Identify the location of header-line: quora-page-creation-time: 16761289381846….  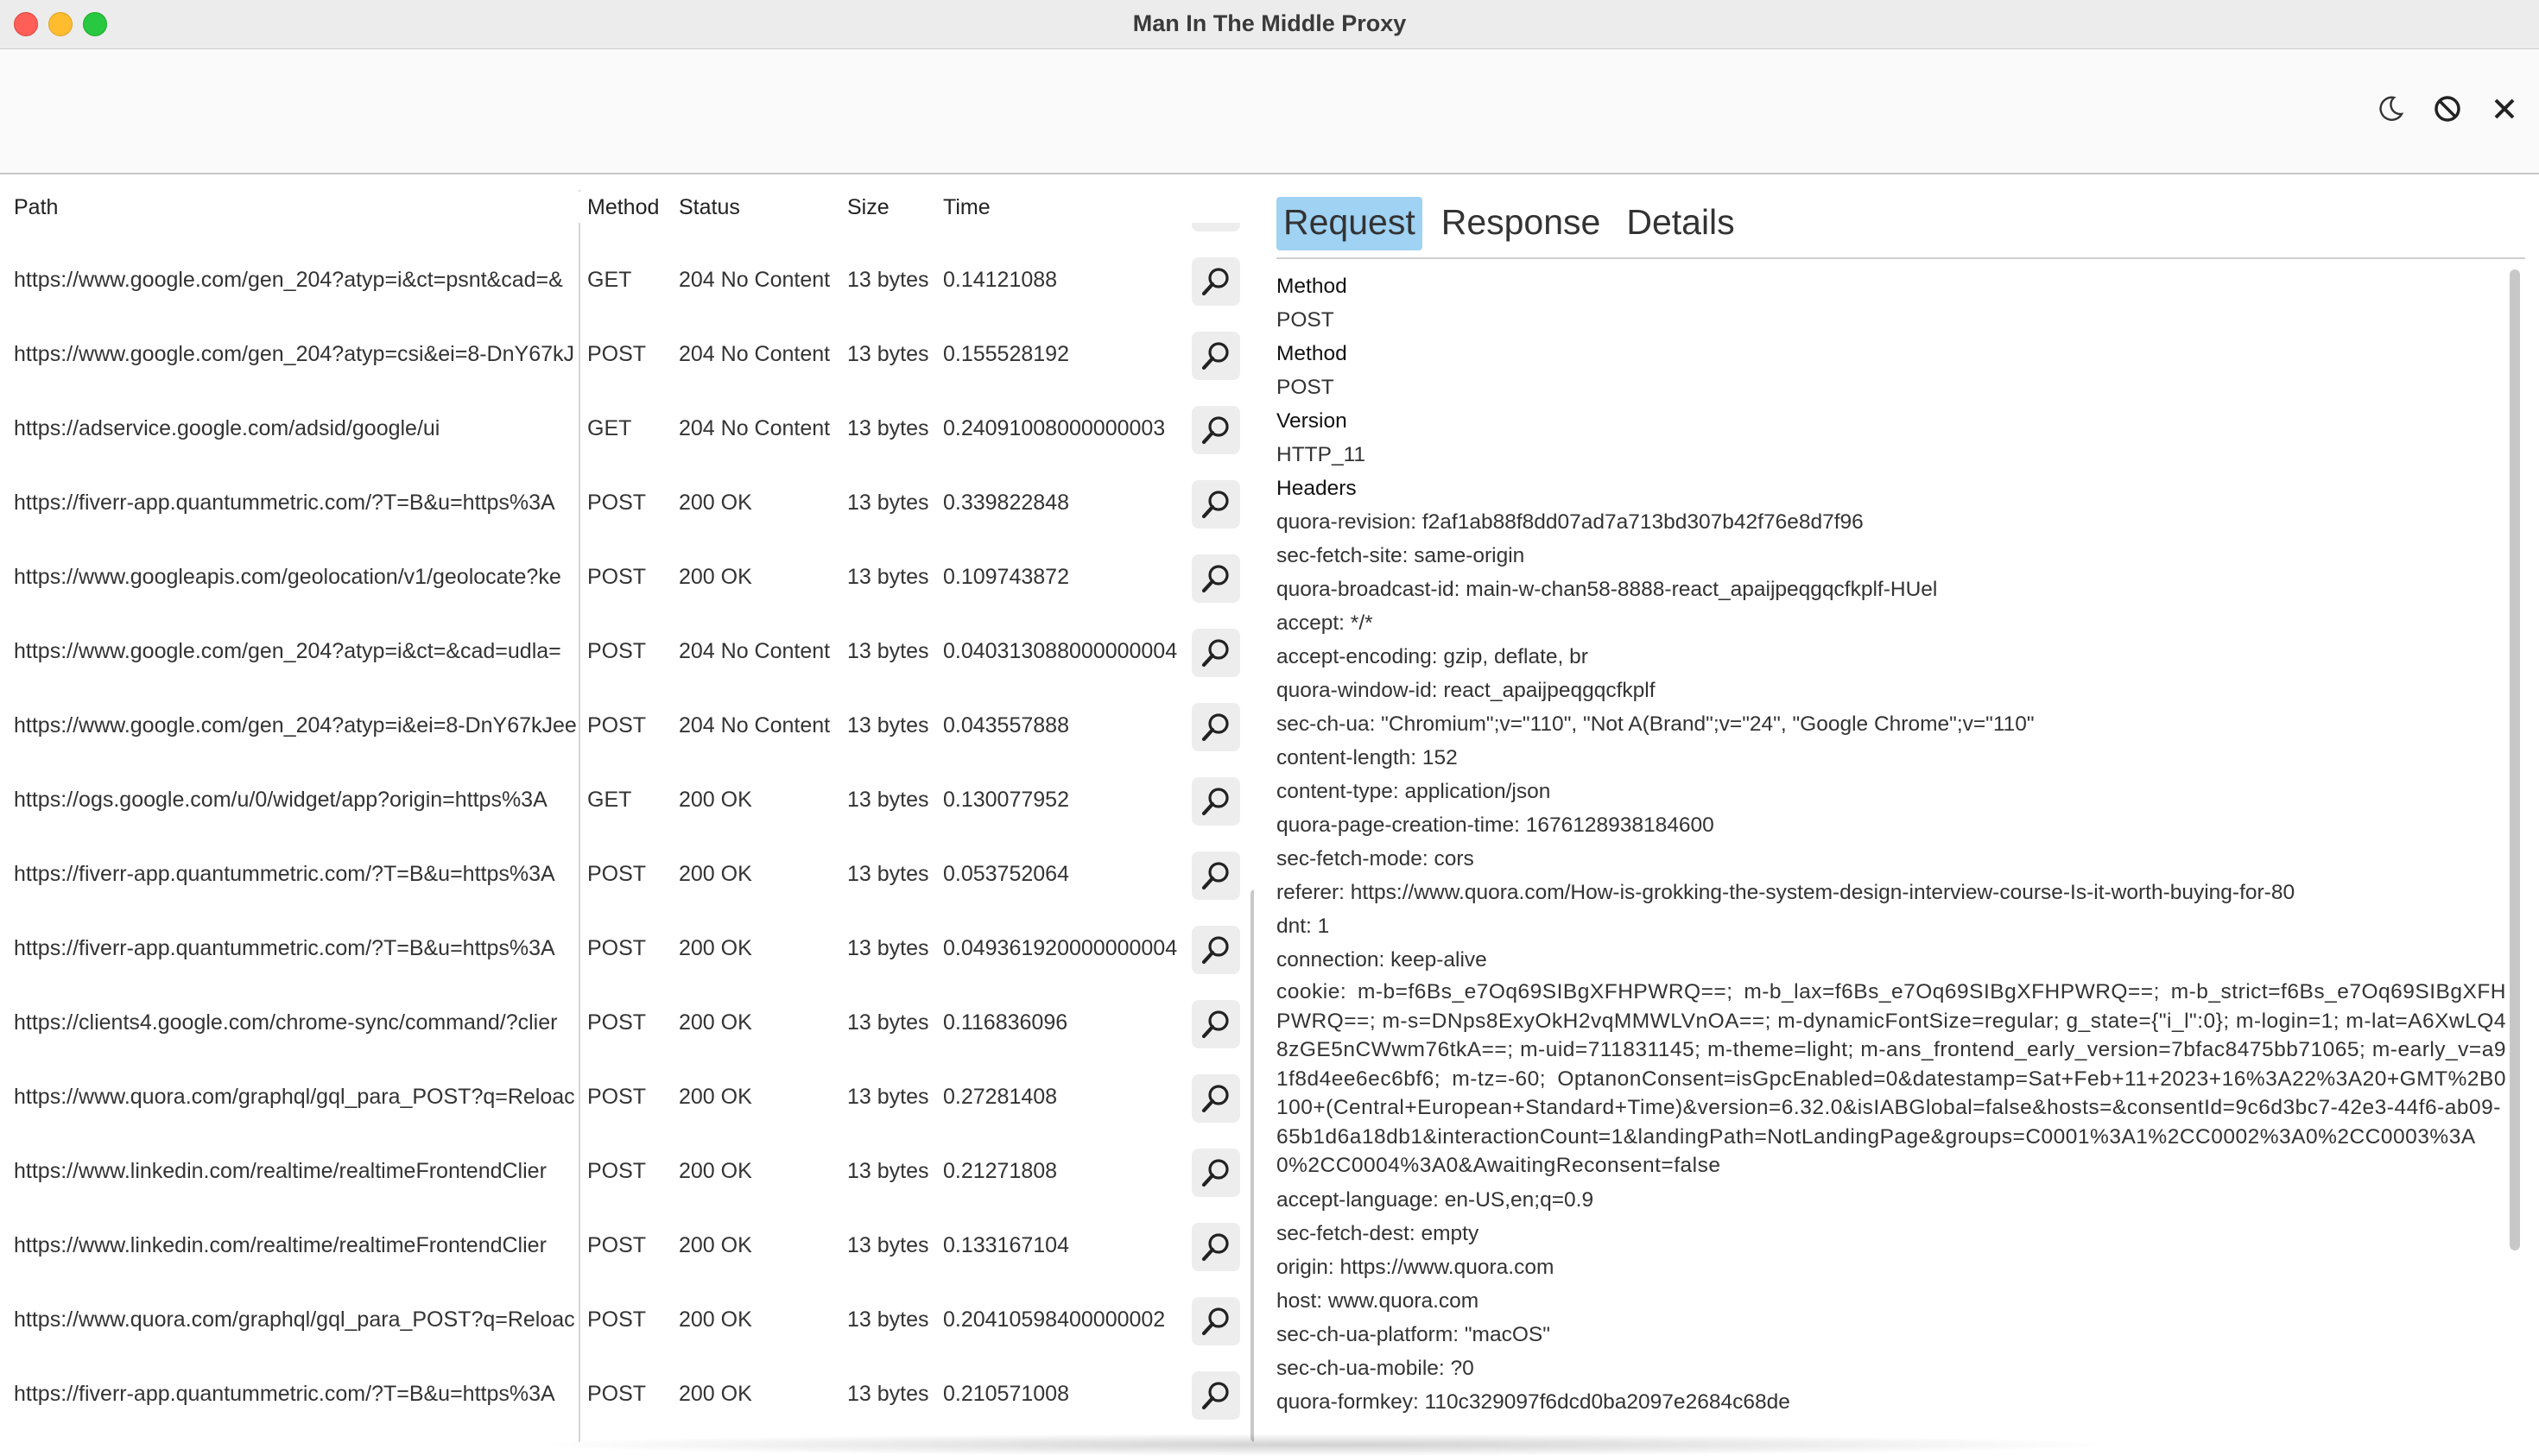
(1495, 825).